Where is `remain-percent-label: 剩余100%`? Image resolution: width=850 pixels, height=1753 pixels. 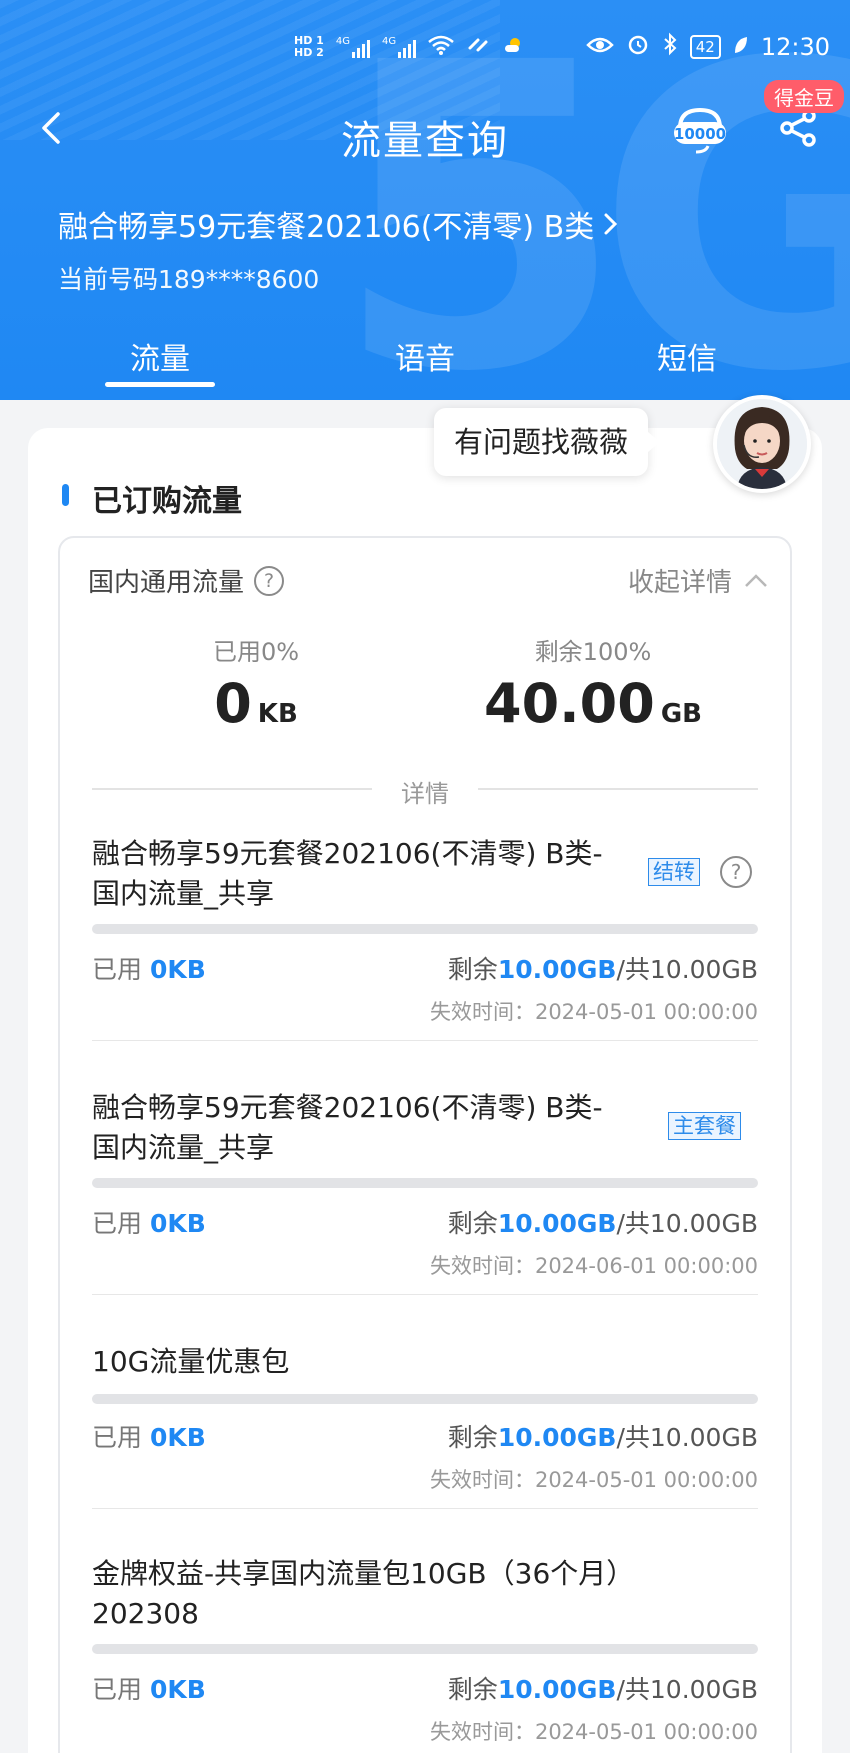
remain-percent-label: 剩余100% is located at coordinates (593, 652).